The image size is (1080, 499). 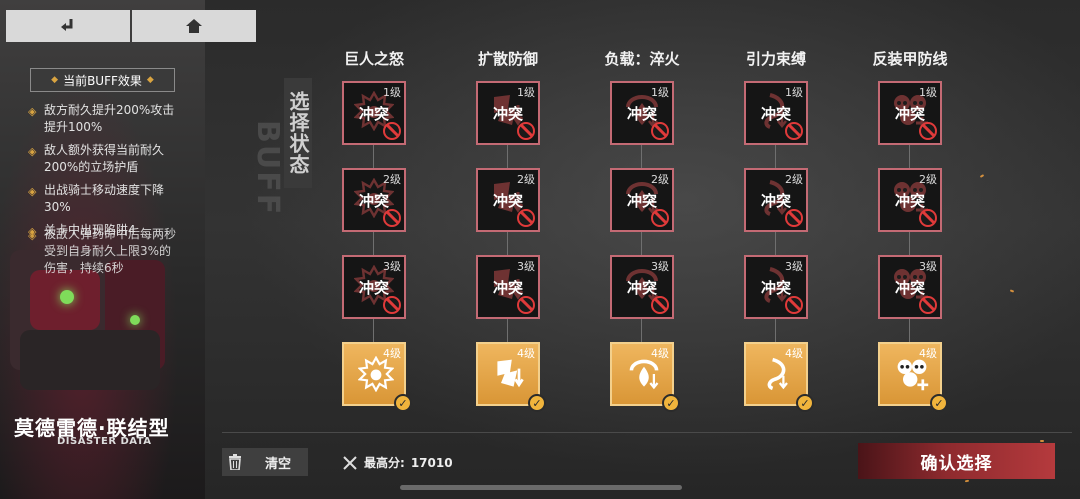 I want to click on buff-column-title: 反装甲防线, so click(x=910, y=59).